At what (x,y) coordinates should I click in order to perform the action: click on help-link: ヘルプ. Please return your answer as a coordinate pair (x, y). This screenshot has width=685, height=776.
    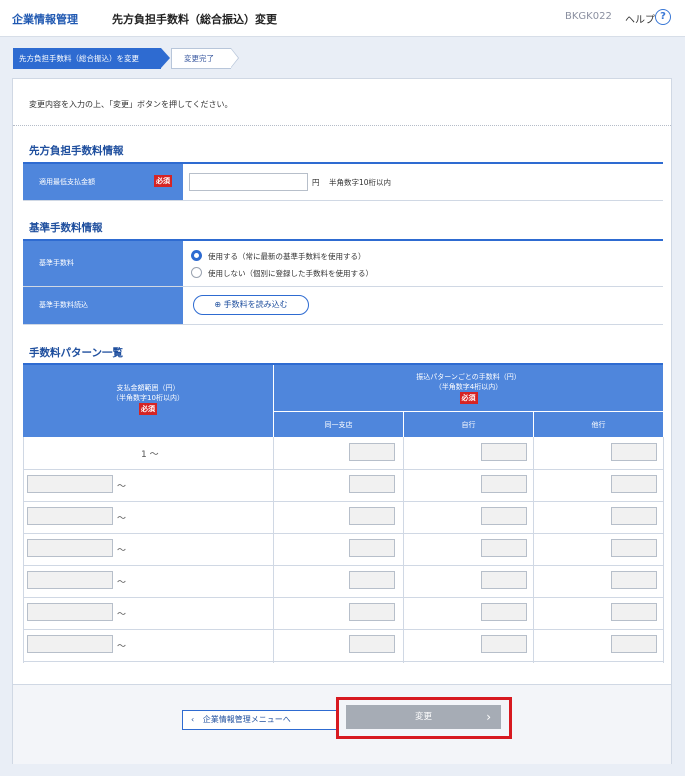
    Looking at the image, I should click on (640, 18).